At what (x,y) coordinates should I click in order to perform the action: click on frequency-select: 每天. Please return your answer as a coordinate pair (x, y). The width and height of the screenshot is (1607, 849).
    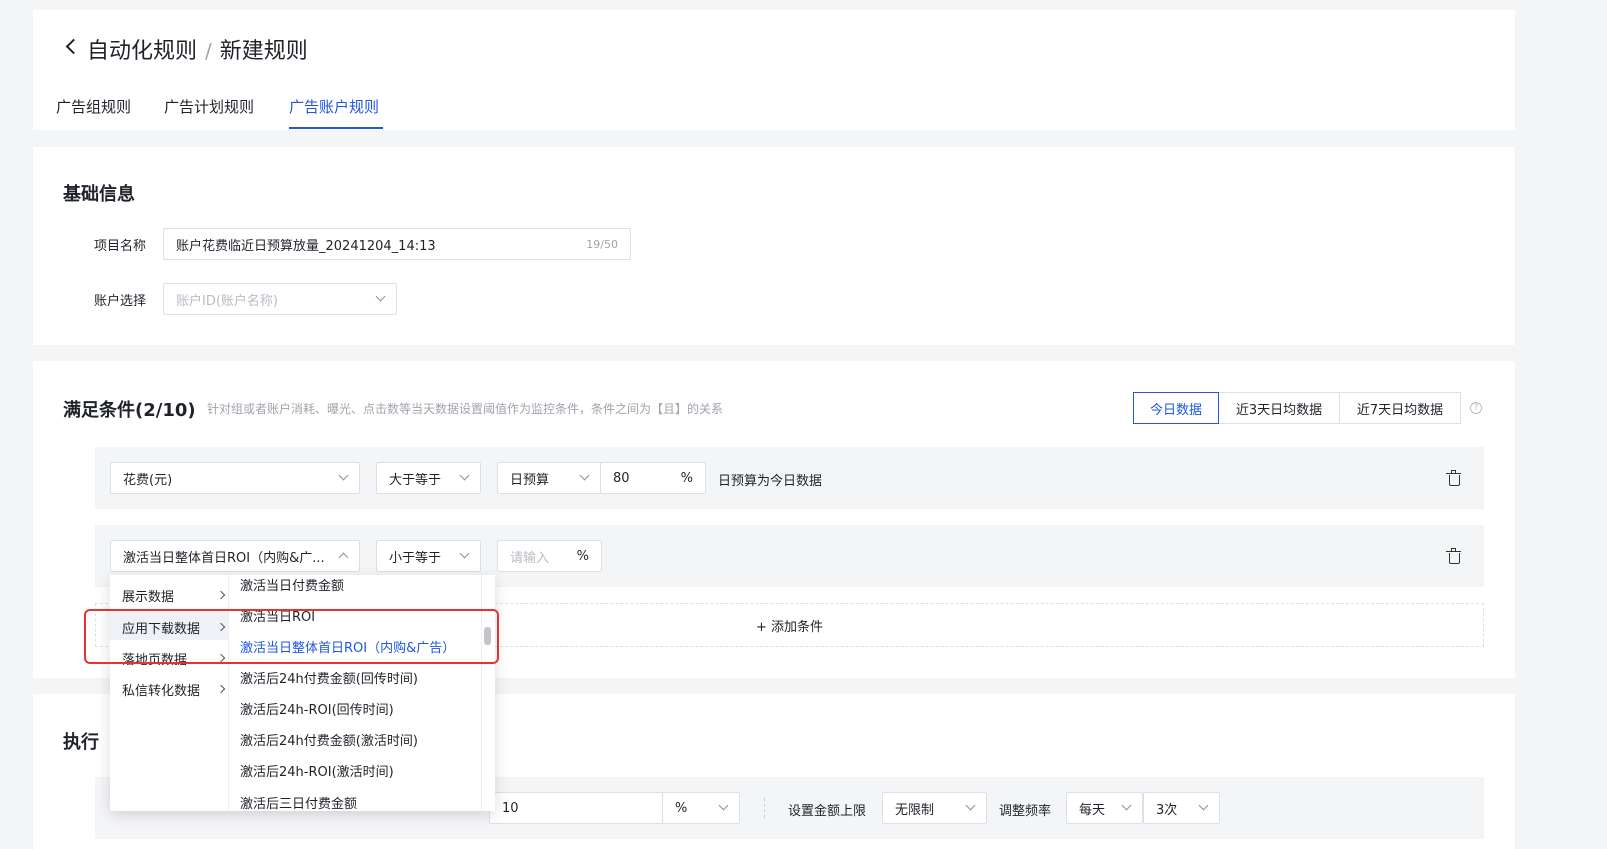
    Looking at the image, I should click on (1104, 808).